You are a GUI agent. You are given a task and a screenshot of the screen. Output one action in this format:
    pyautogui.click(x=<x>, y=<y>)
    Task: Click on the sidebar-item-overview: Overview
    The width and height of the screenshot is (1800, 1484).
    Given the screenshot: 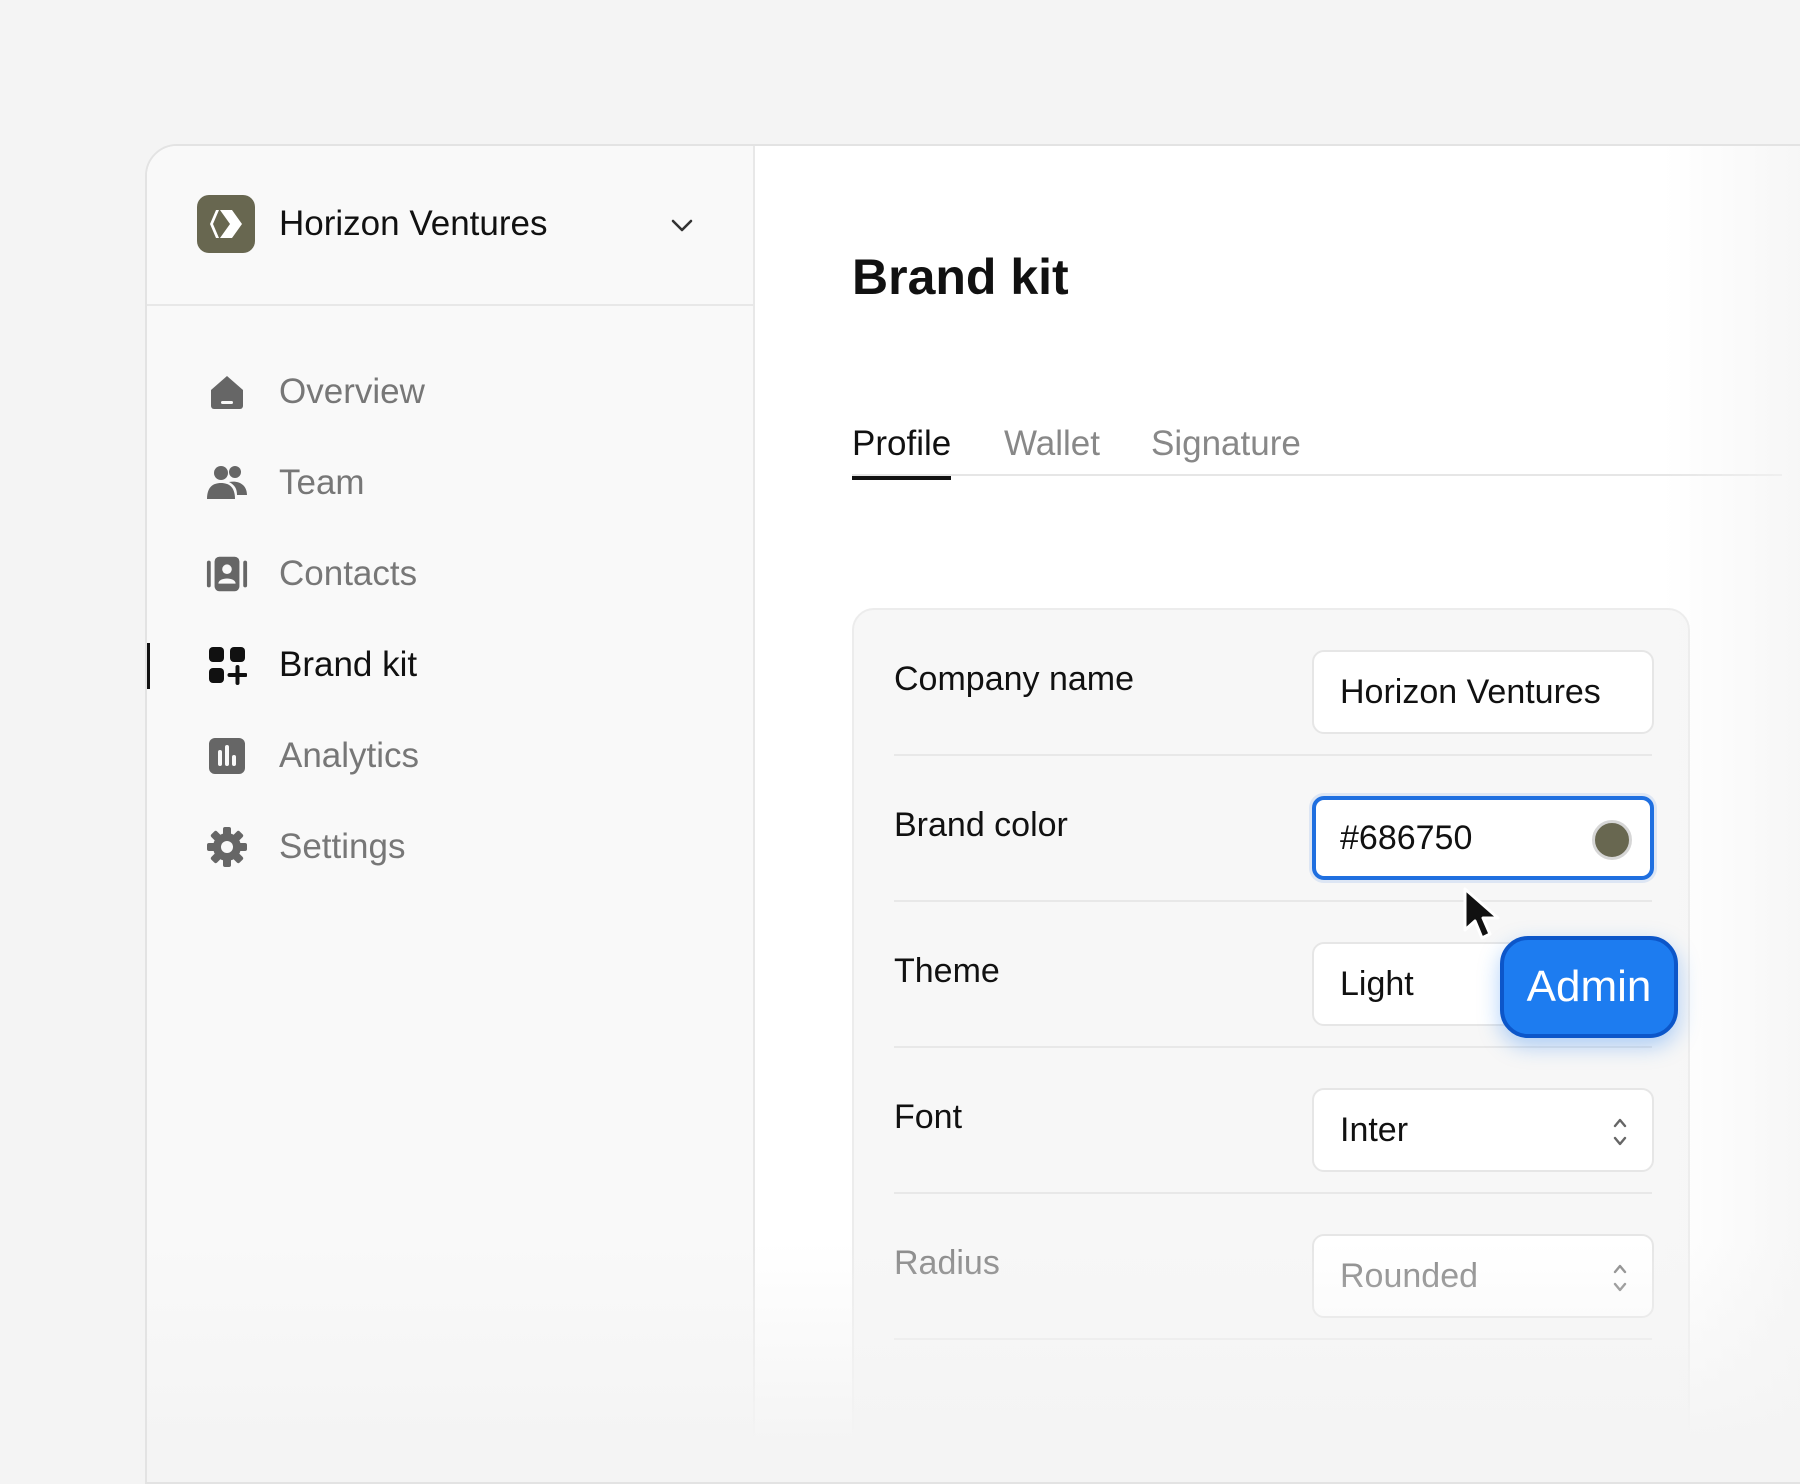 What is the action you would take?
    pyautogui.click(x=450, y=391)
    